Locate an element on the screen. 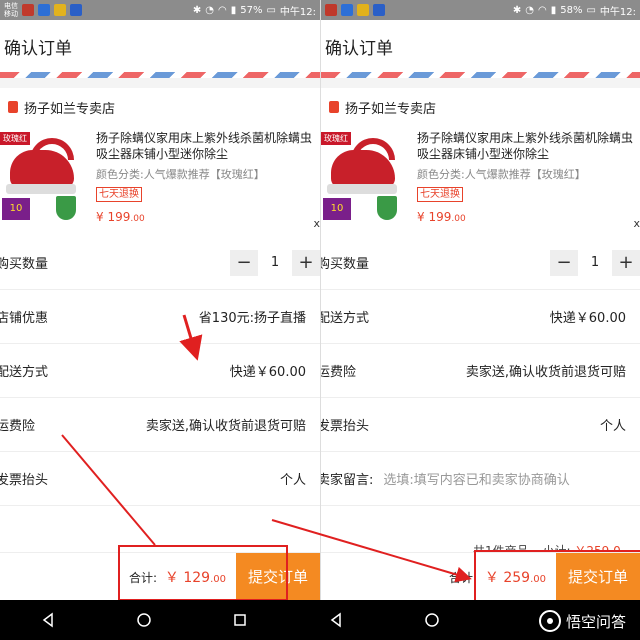 This screenshot has width=640, height=640. total-integer: 129 is located at coordinates (197, 577).